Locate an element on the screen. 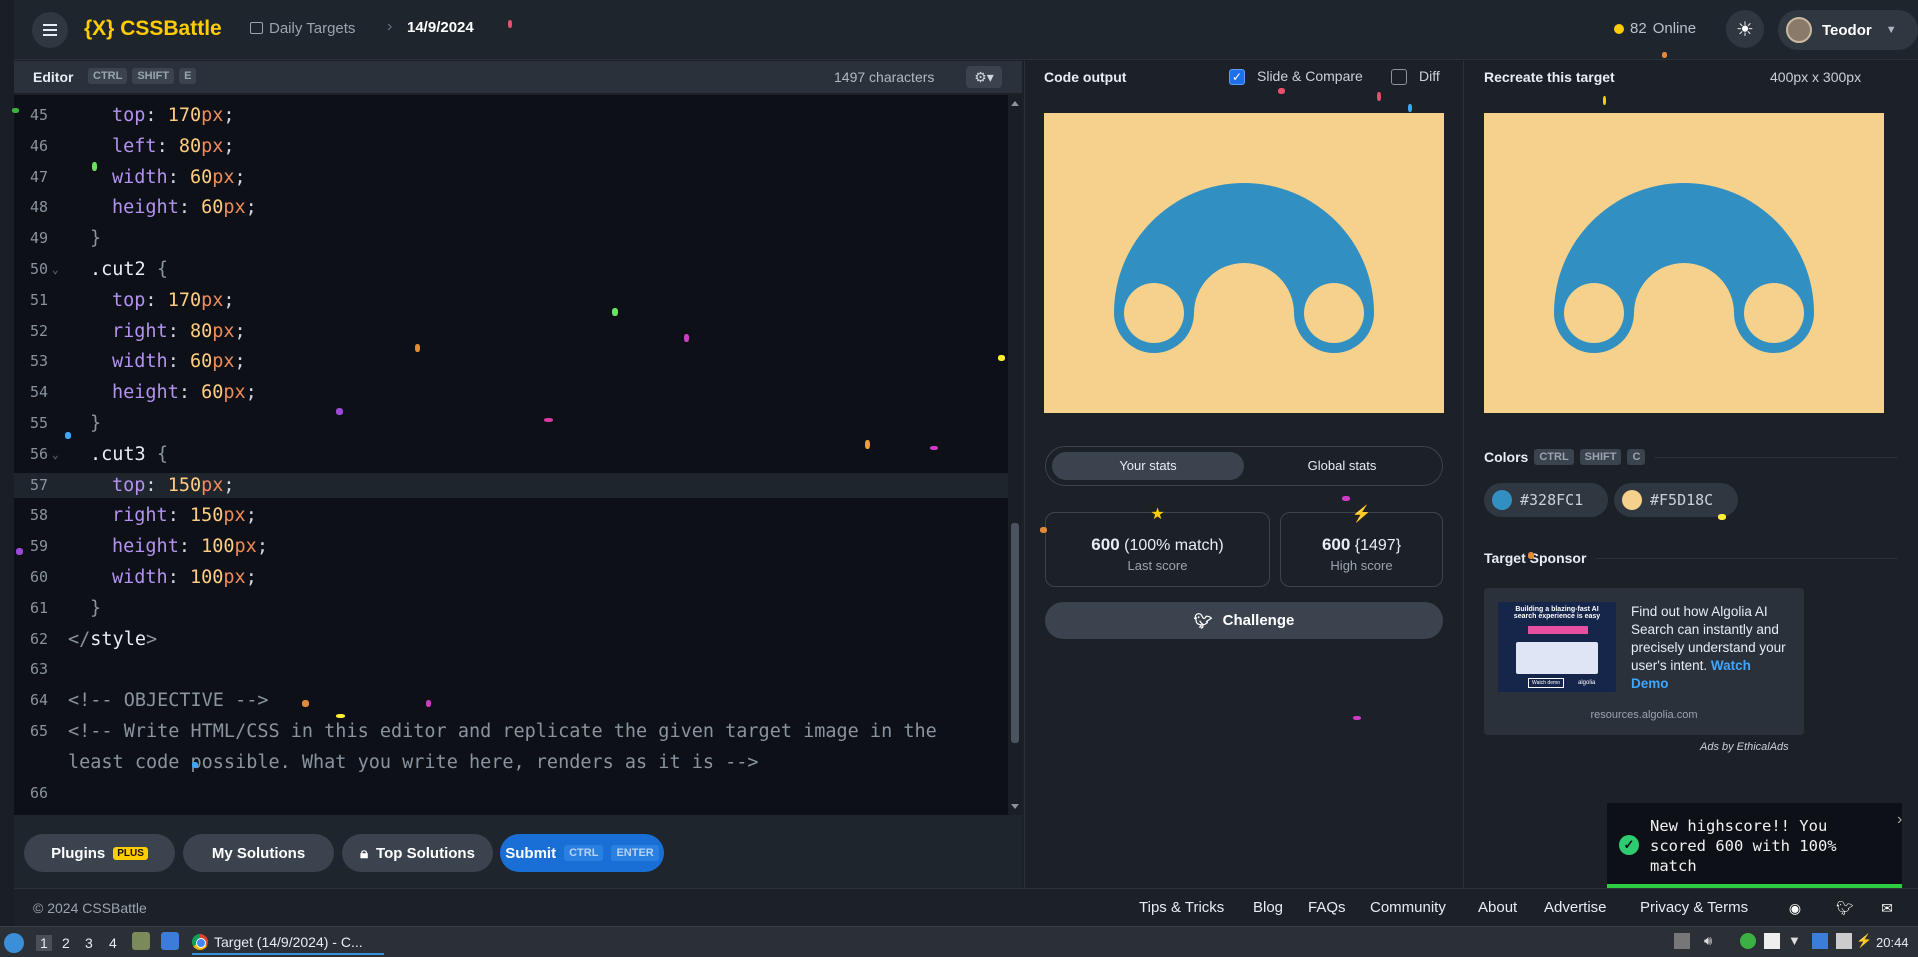  volume-icon: 🔊︎ is located at coordinates (1712, 941).